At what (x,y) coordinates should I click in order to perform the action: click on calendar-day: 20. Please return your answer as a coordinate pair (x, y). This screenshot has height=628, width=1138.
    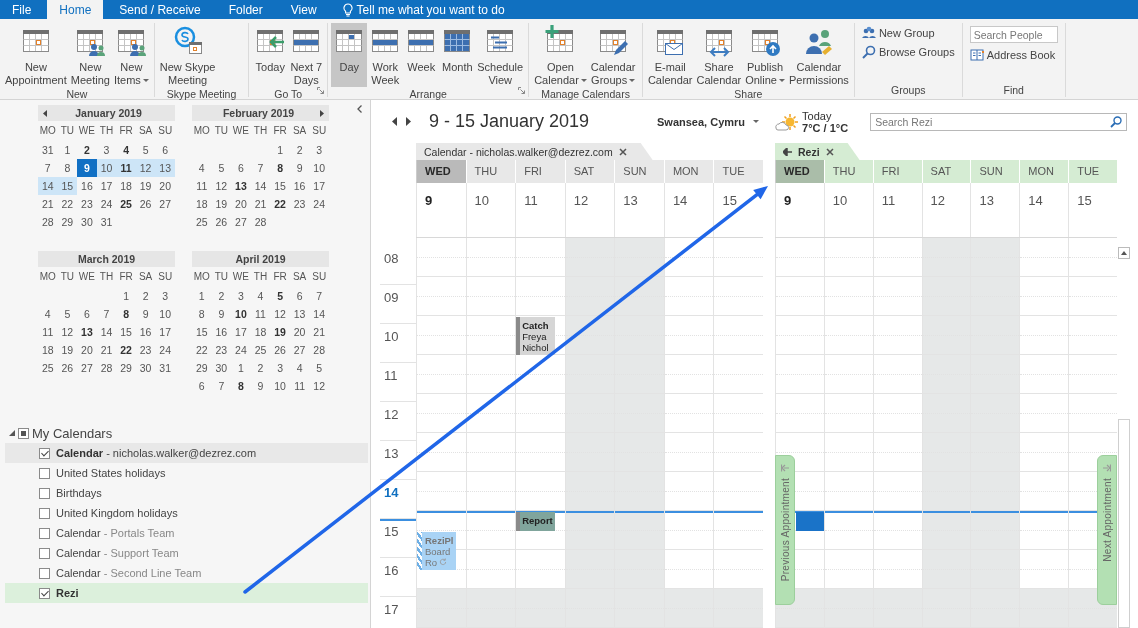
    Looking at the image, I should click on (299, 332).